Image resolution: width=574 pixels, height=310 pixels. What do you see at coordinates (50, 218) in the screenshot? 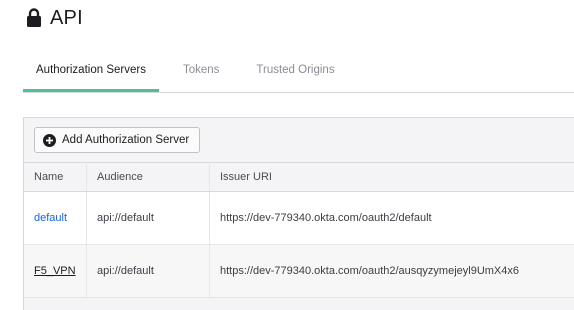
I see `server-link-default: default` at bounding box center [50, 218].